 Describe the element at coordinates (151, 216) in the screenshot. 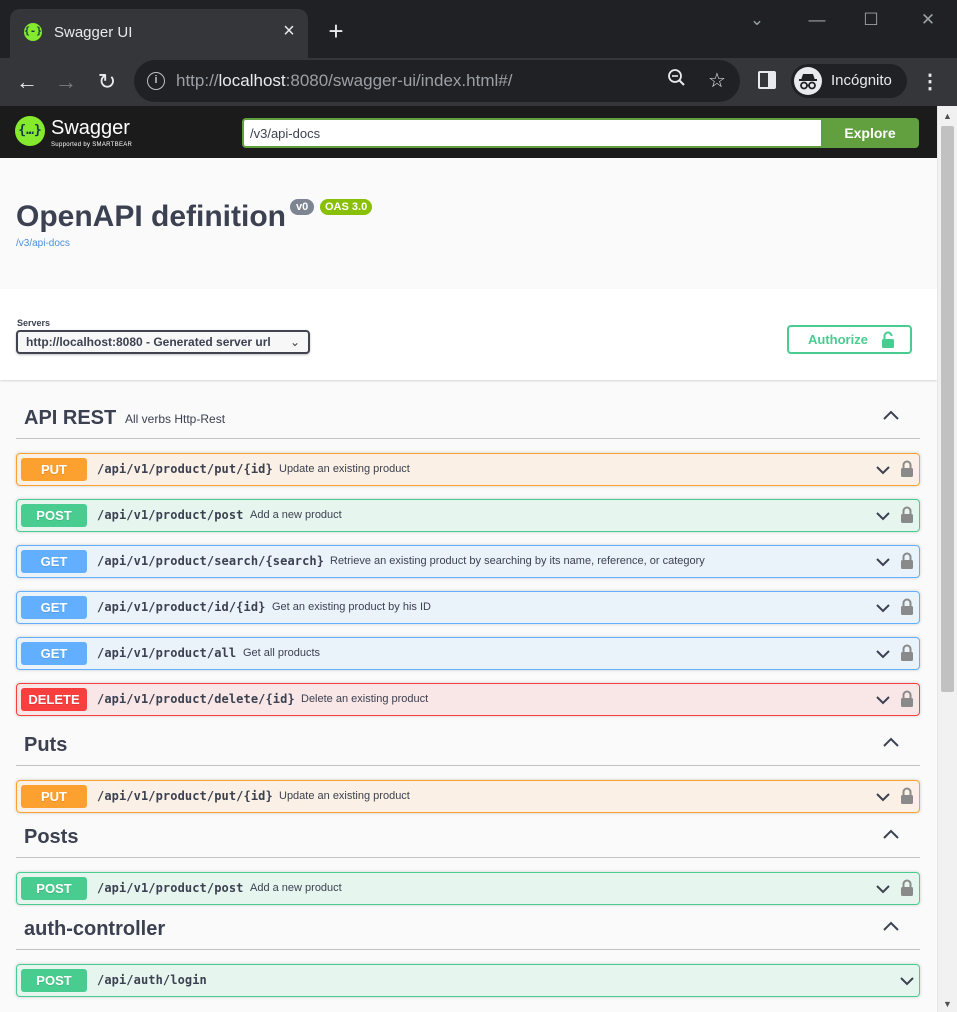

I see `page-title: OpenAPI definition` at that location.